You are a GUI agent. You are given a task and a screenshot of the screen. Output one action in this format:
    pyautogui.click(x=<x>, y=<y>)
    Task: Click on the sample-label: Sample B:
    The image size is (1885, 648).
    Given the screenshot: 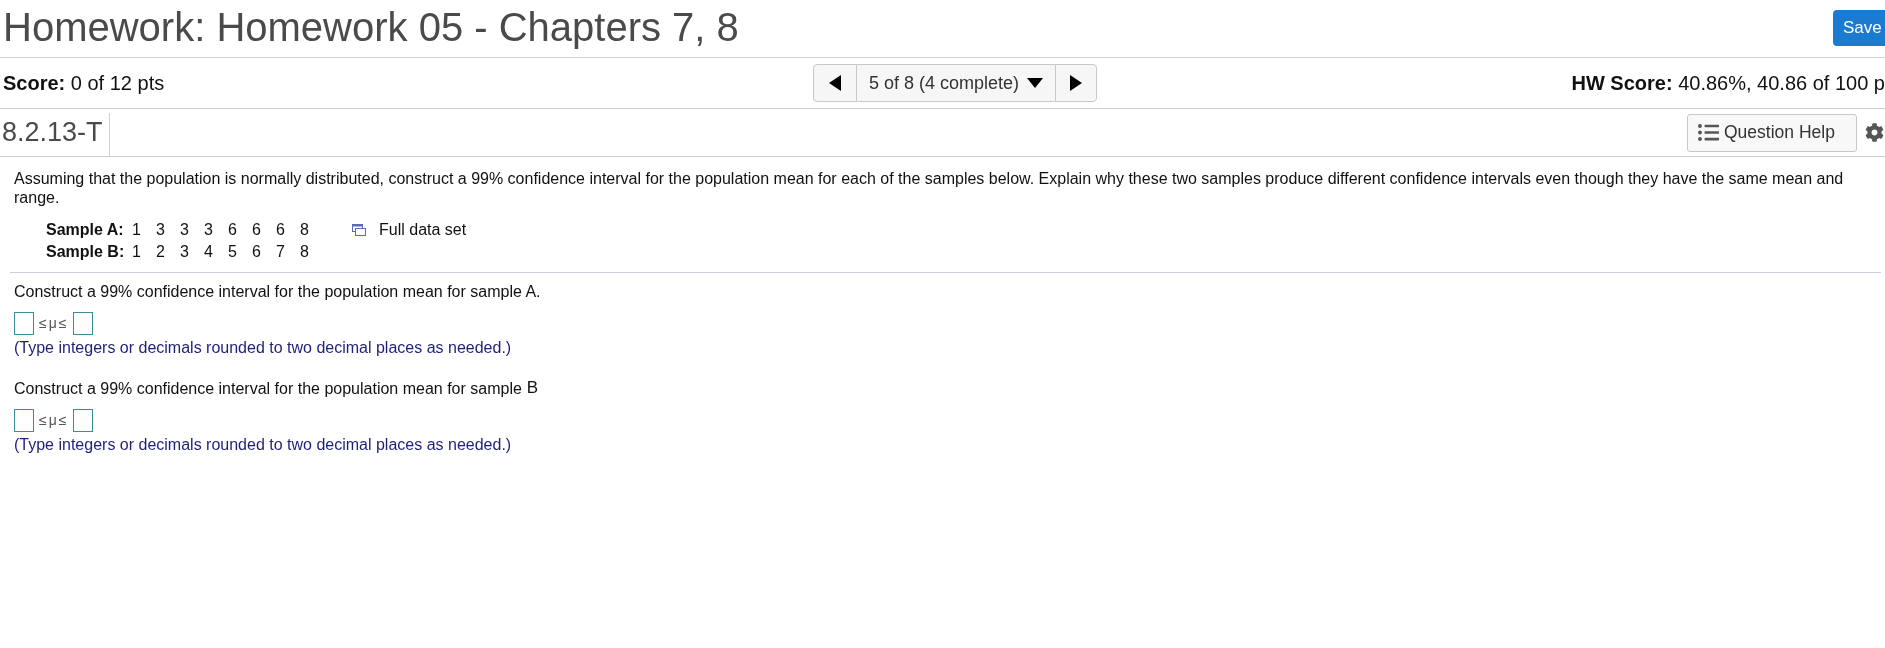 What is the action you would take?
    pyautogui.click(x=86, y=252)
    